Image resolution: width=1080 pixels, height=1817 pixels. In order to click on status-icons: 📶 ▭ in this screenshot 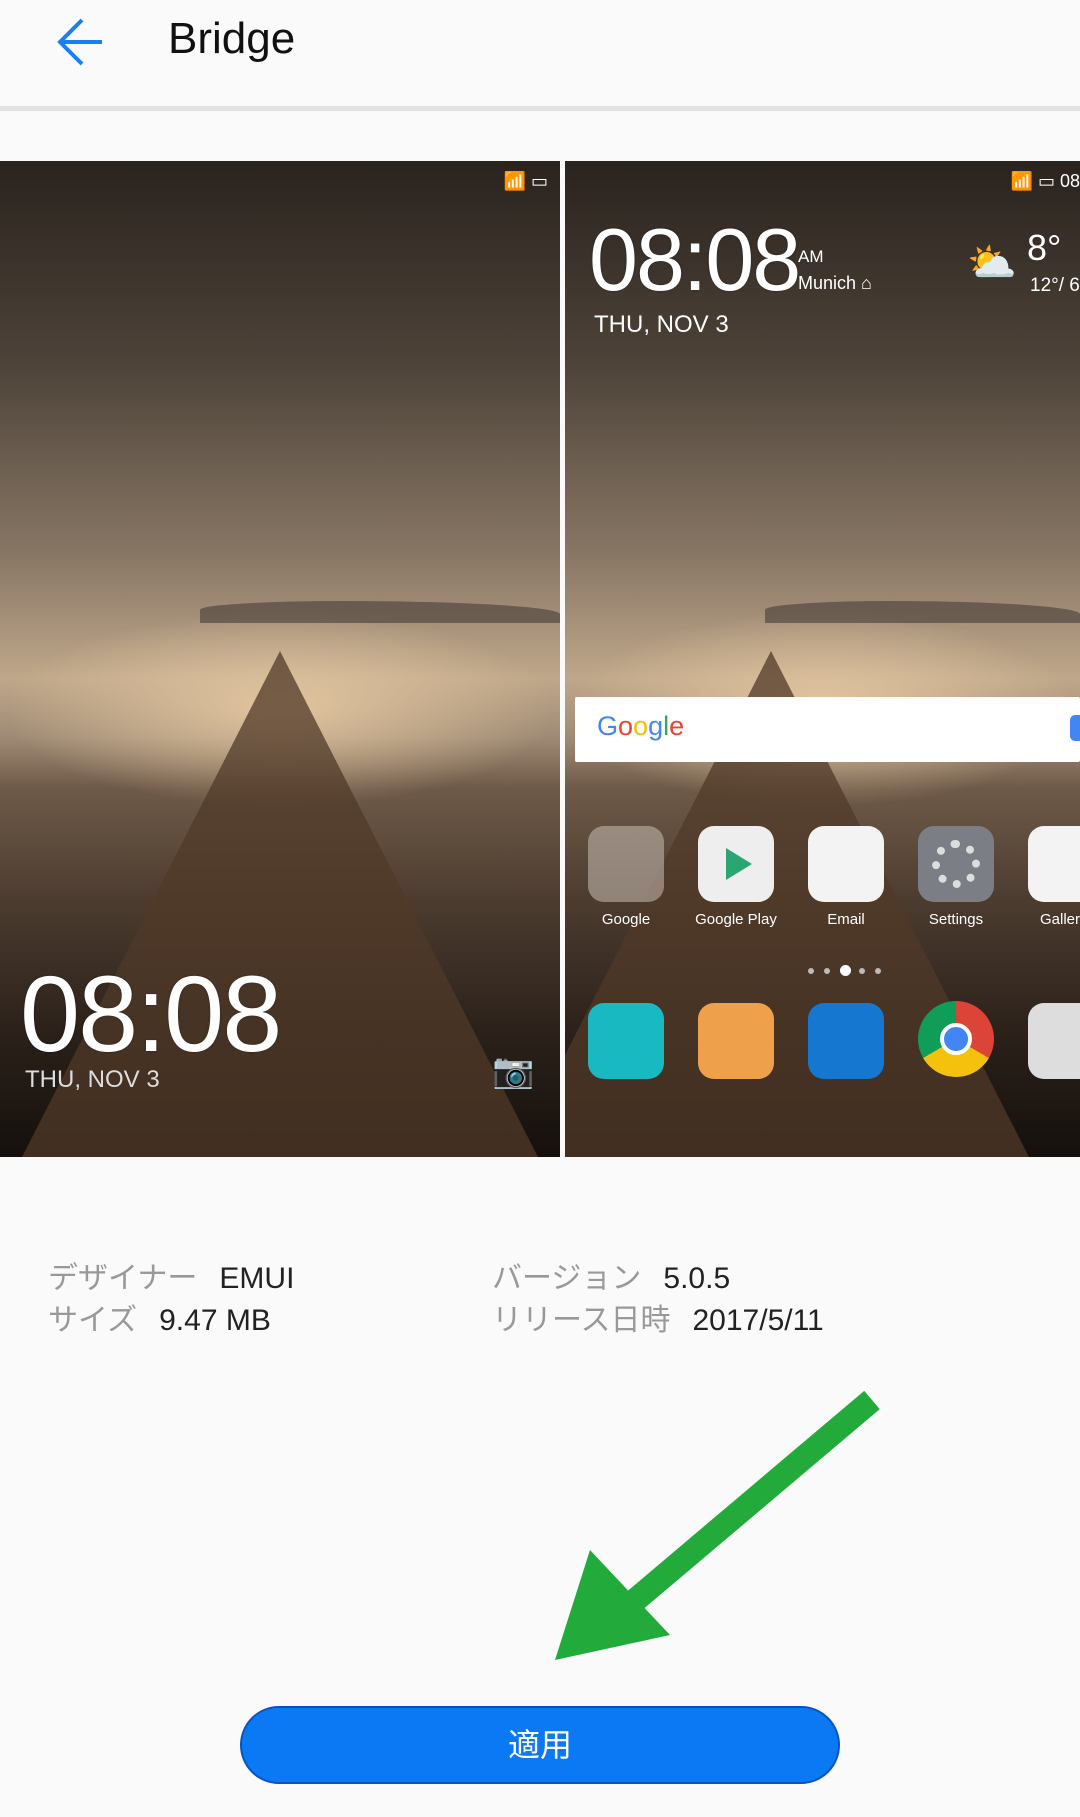, I will do `click(525, 181)`.